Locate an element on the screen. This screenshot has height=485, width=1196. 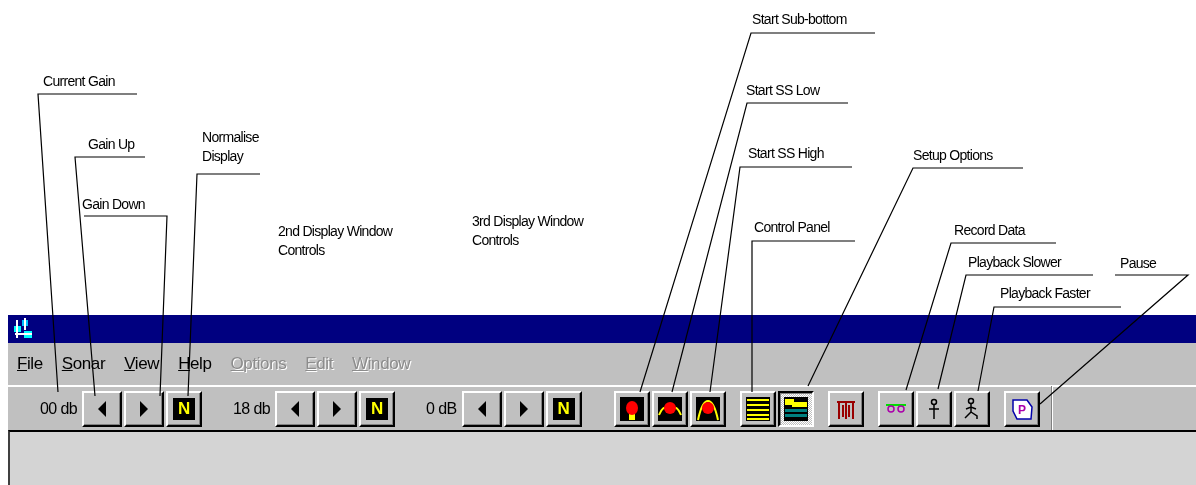
callout-label: Pause is located at coordinates (1138, 263).